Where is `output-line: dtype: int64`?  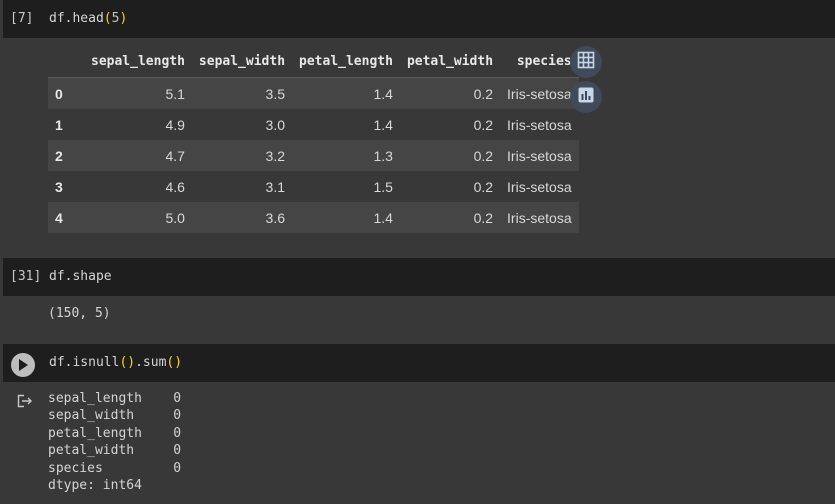 output-line: dtype: int64 is located at coordinates (95, 486).